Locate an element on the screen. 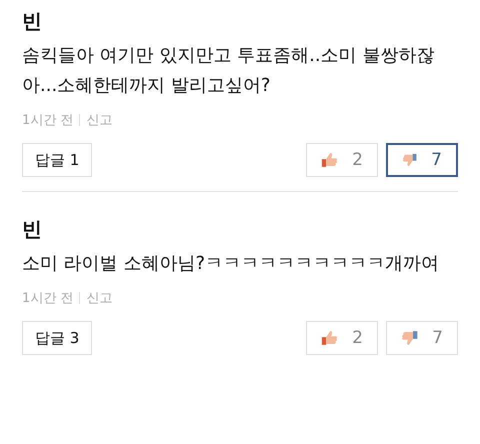  comment-text: 소미 라이벌 소혜아님?ㅋㅋㅋㅋㅋㅋㅋㅋㅋㅋ개까여 is located at coordinates (231, 264).